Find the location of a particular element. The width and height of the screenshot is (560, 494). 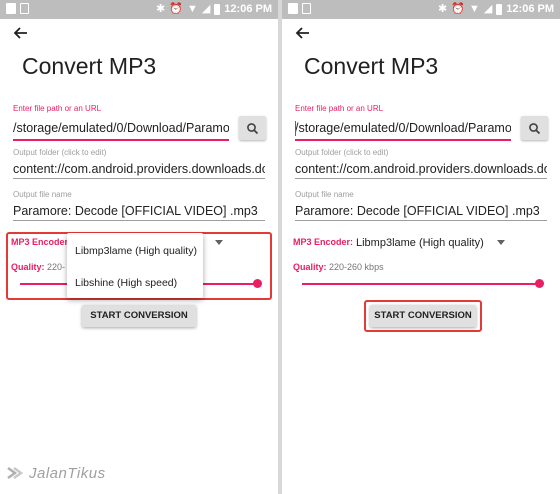

quality-row: Quality: 220-260 kbps is located at coordinates (338, 267).